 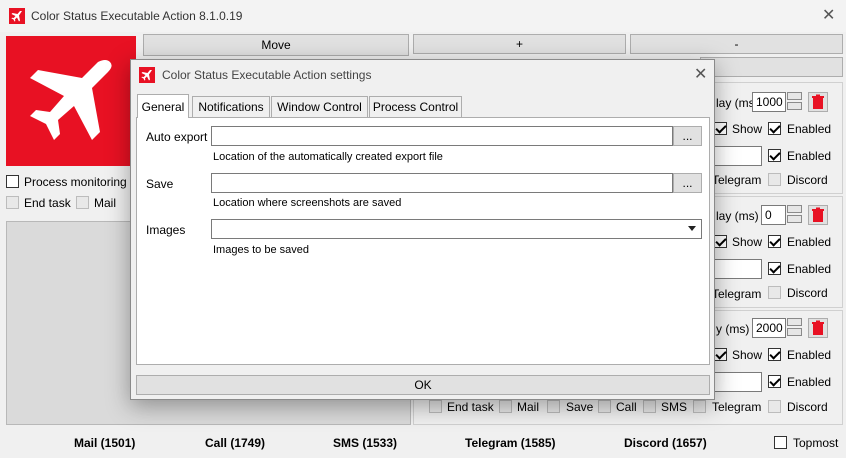 What do you see at coordinates (177, 137) in the screenshot?
I see `auto-export-label: Auto export` at bounding box center [177, 137].